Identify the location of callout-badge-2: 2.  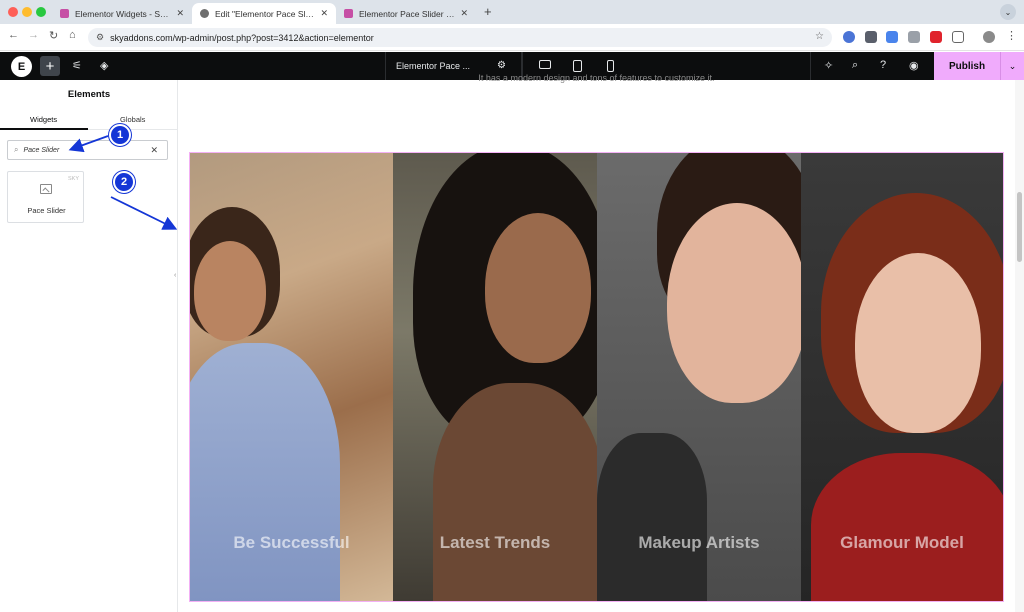
(124, 182).